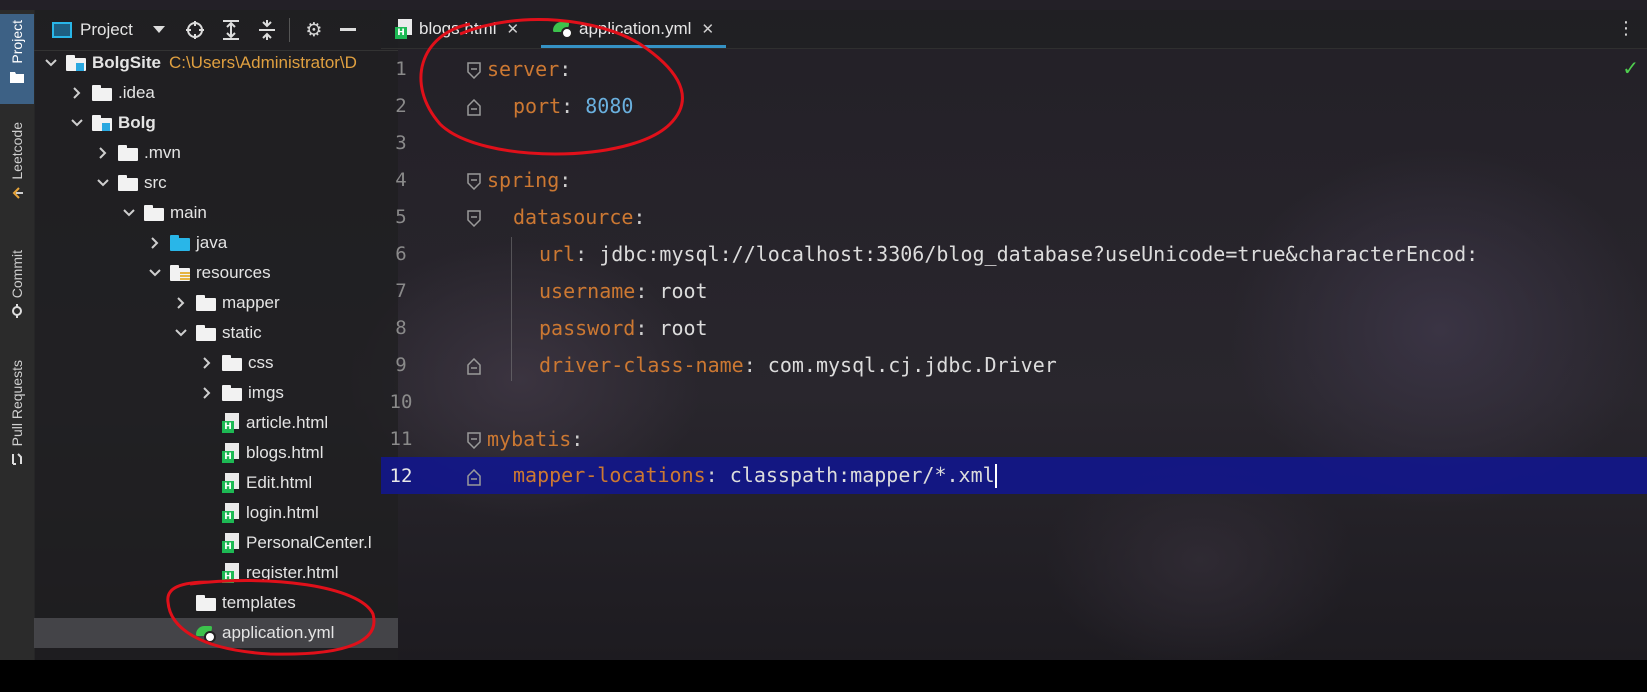 The width and height of the screenshot is (1647, 692). What do you see at coordinates (17, 177) in the screenshot?
I see `stripe-tab-leetcode: Leetcode` at bounding box center [17, 177].